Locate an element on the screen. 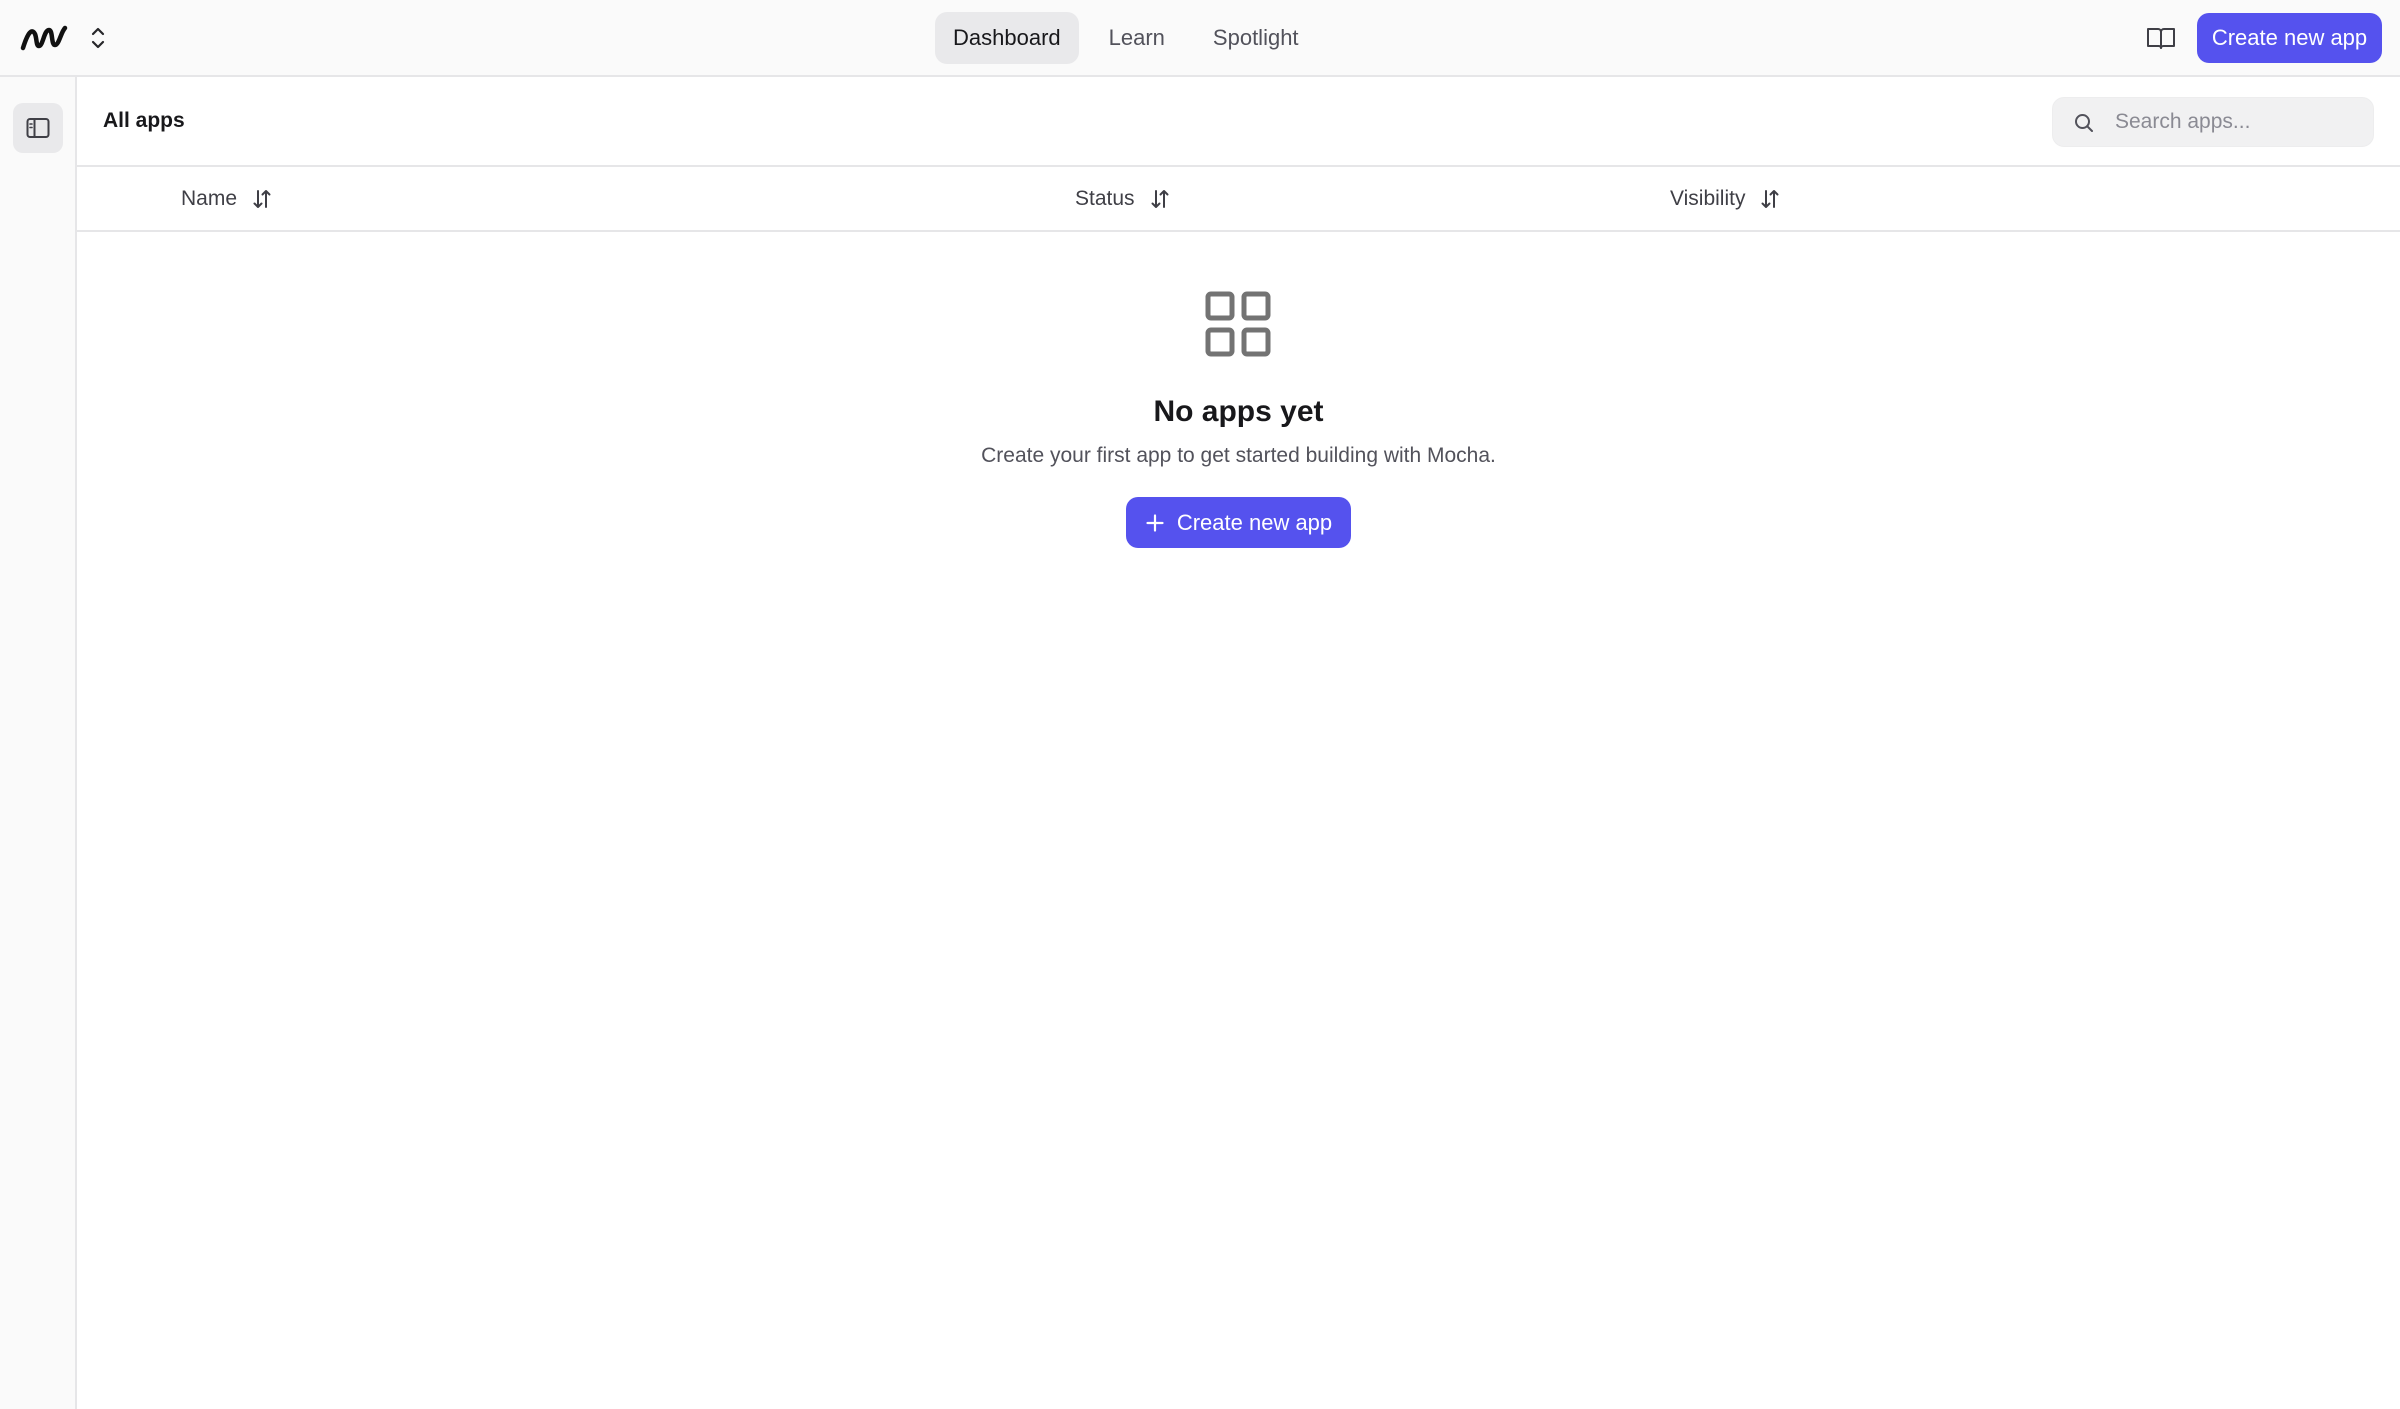  sidebar-toggle-button is located at coordinates (38, 128).